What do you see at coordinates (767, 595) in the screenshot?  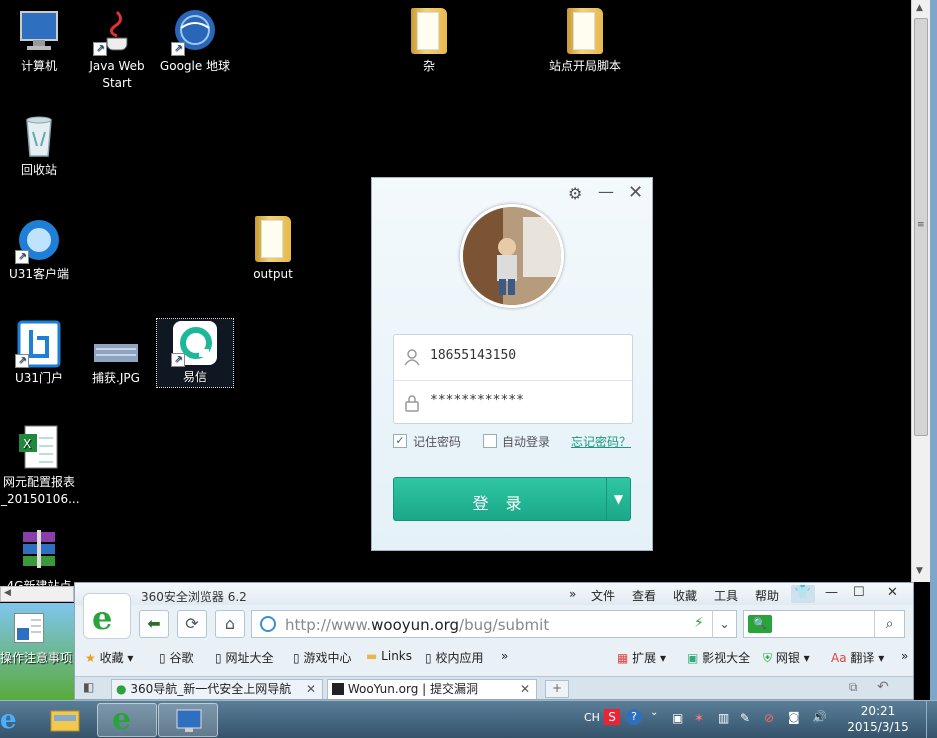 I see `menu-help: 帮助` at bounding box center [767, 595].